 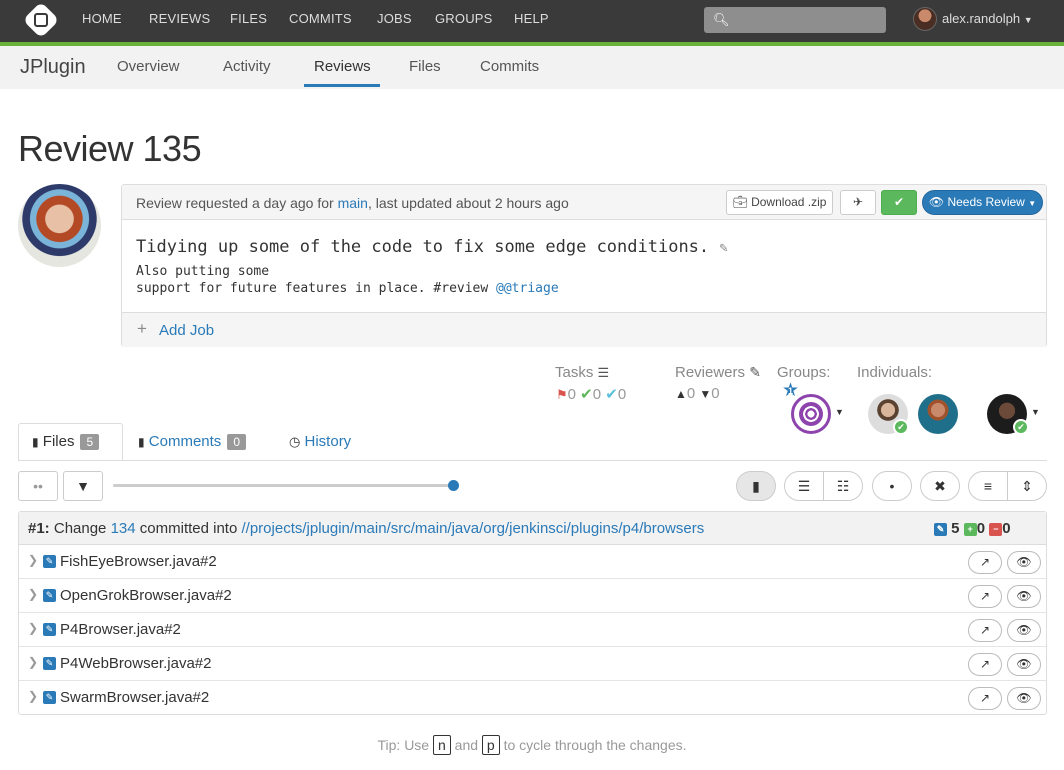 What do you see at coordinates (938, 414) in the screenshot?
I see `reviewer-avatar` at bounding box center [938, 414].